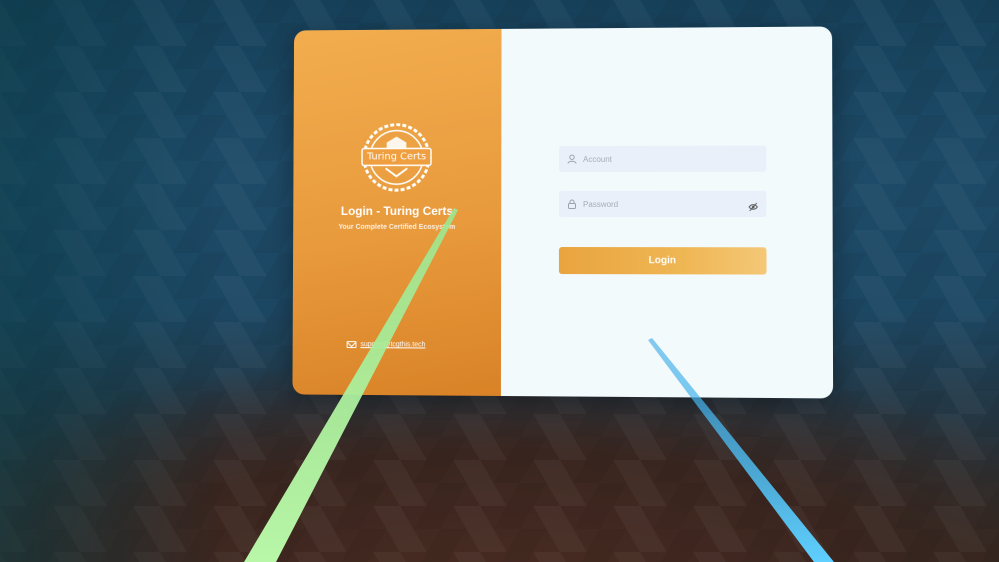  Describe the element at coordinates (397, 227) in the screenshot. I see `page-subtitle: Your Complete Certified Ecosystem` at that location.